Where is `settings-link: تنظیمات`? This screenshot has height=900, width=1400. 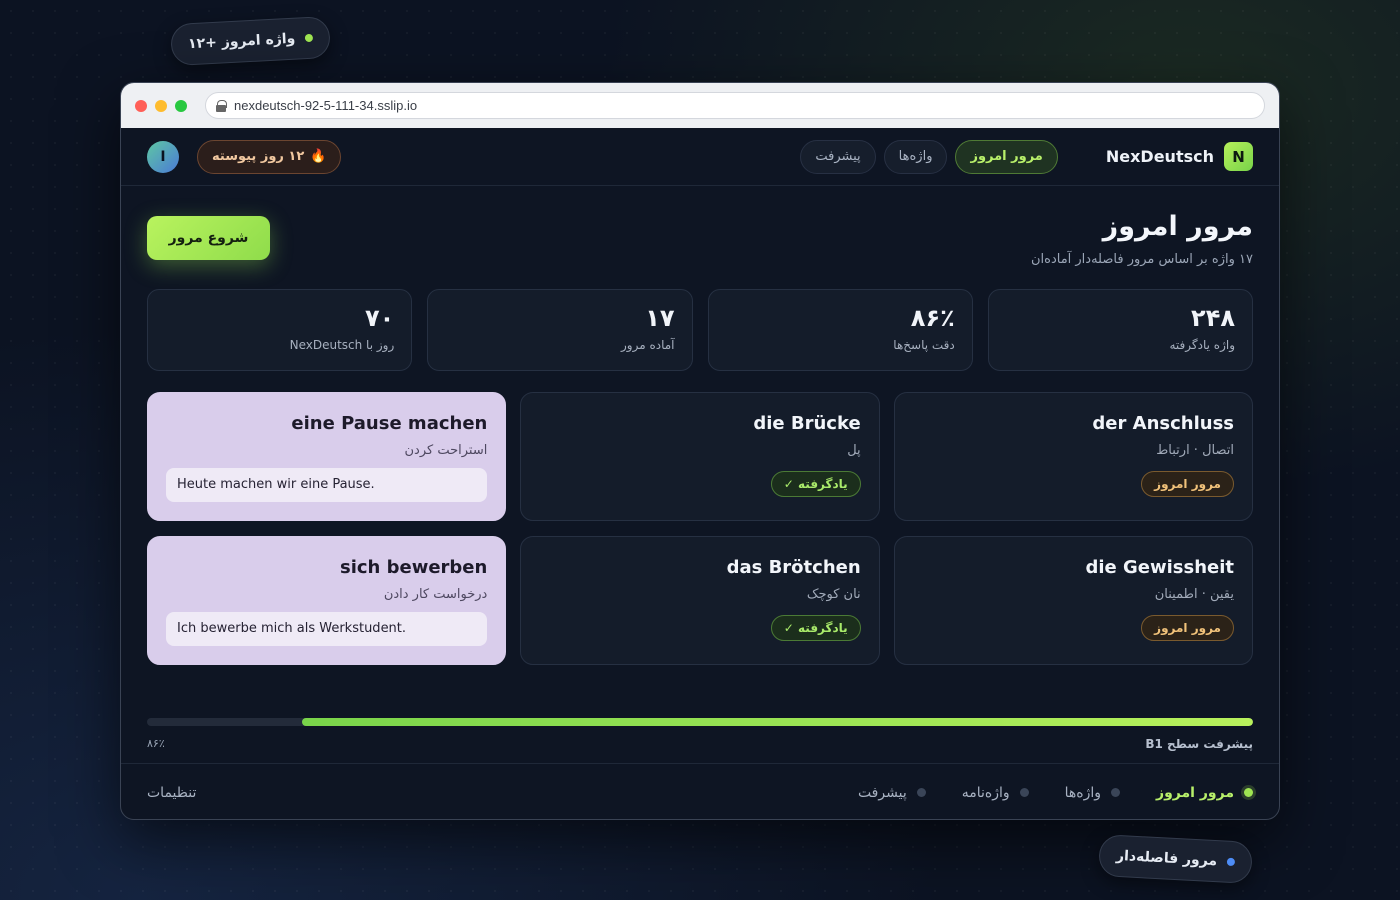 settings-link: تنظیمات is located at coordinates (171, 793).